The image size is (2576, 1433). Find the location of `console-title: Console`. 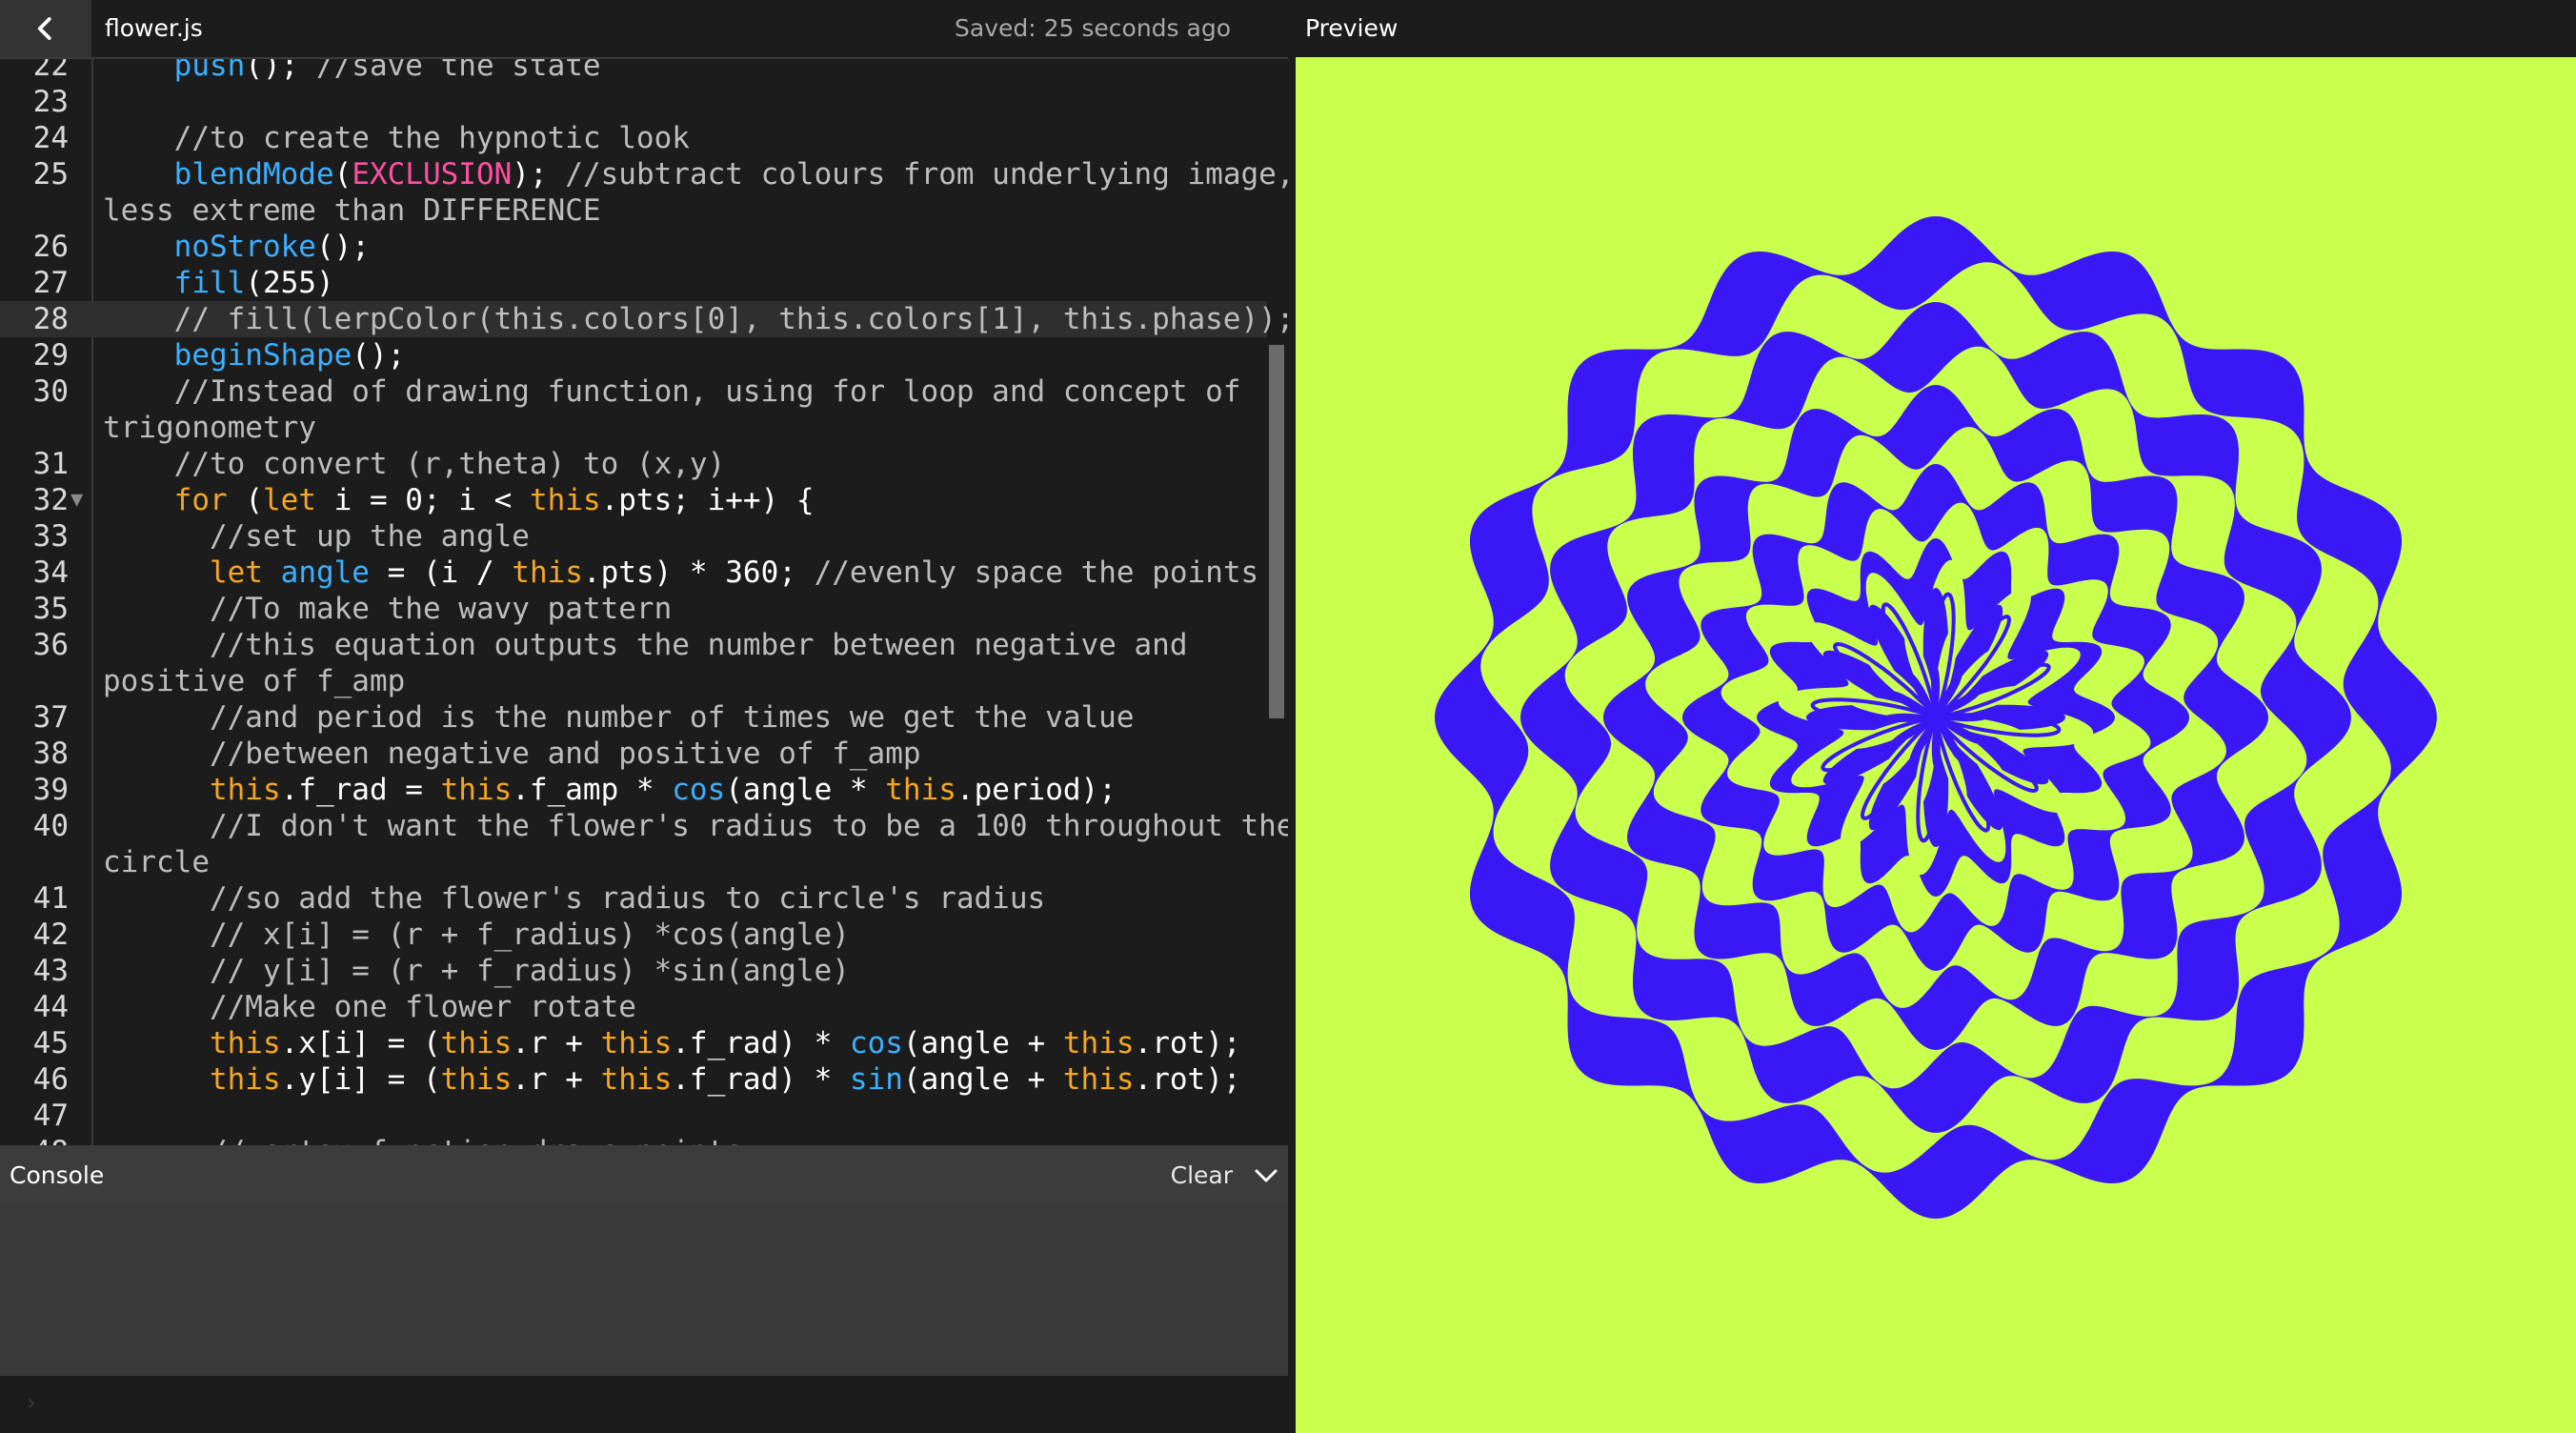

console-title: Console is located at coordinates (57, 1175).